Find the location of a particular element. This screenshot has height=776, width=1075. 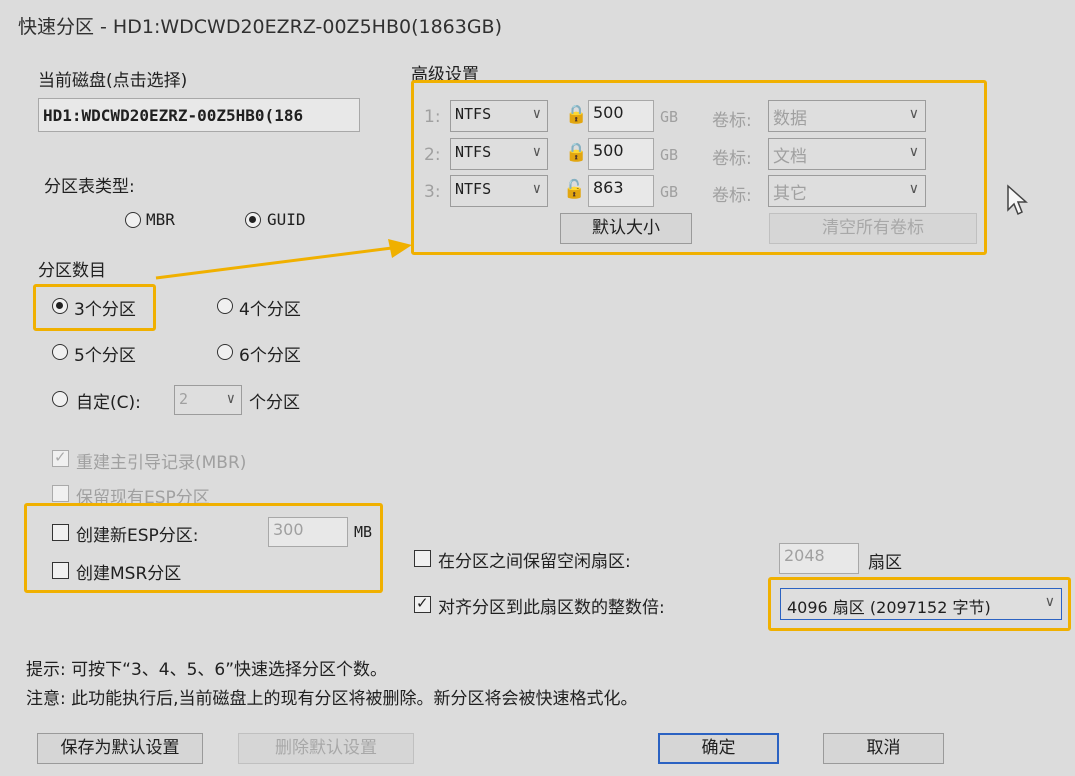

radio-5-partitions-label: 5个分区 is located at coordinates (105, 356).